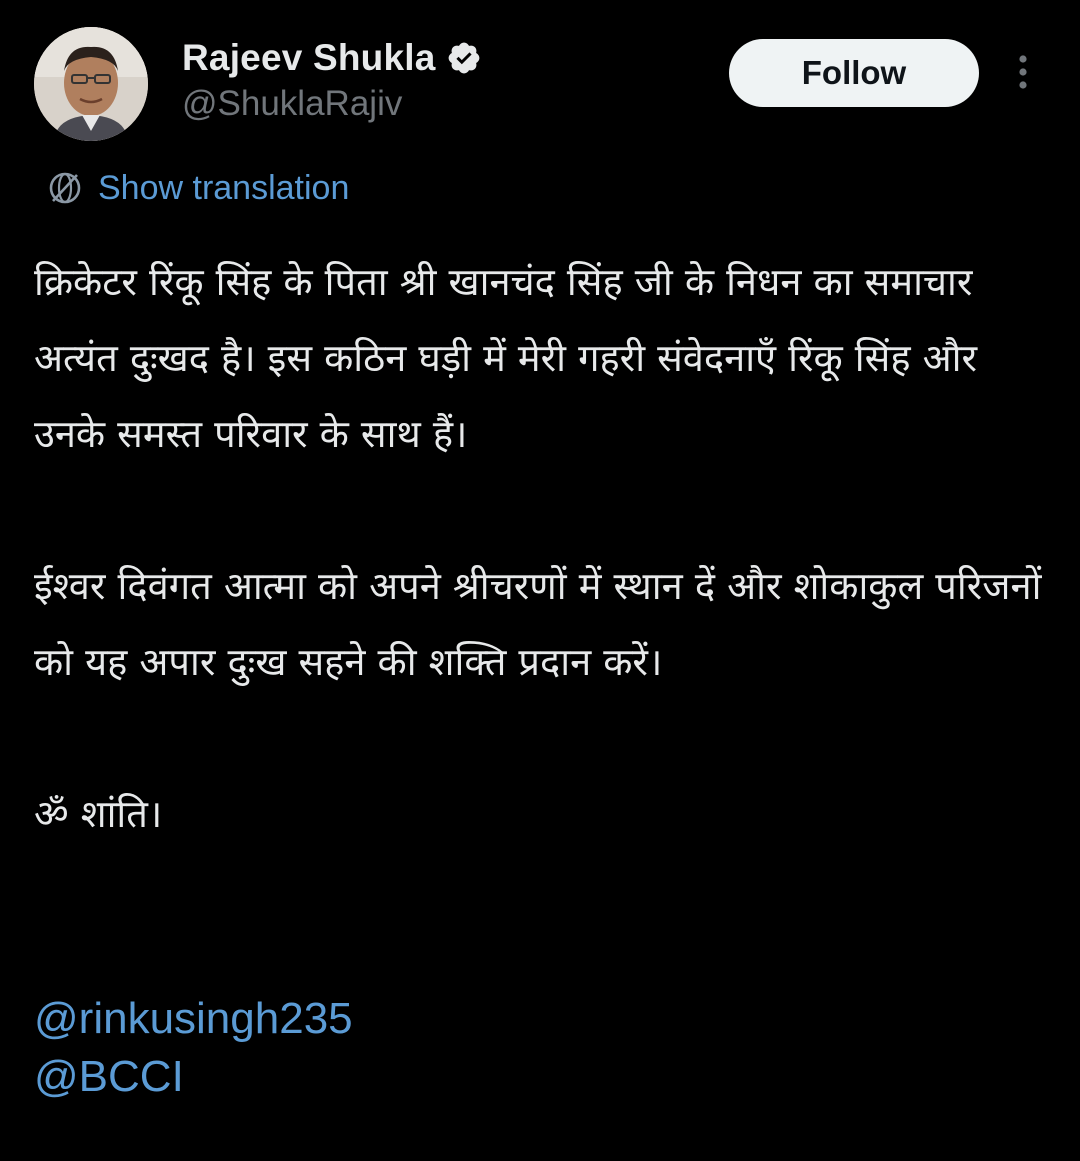 The width and height of the screenshot is (1080, 1161). What do you see at coordinates (292, 104) in the screenshot?
I see `author-handle: @ShuklaRajiv` at bounding box center [292, 104].